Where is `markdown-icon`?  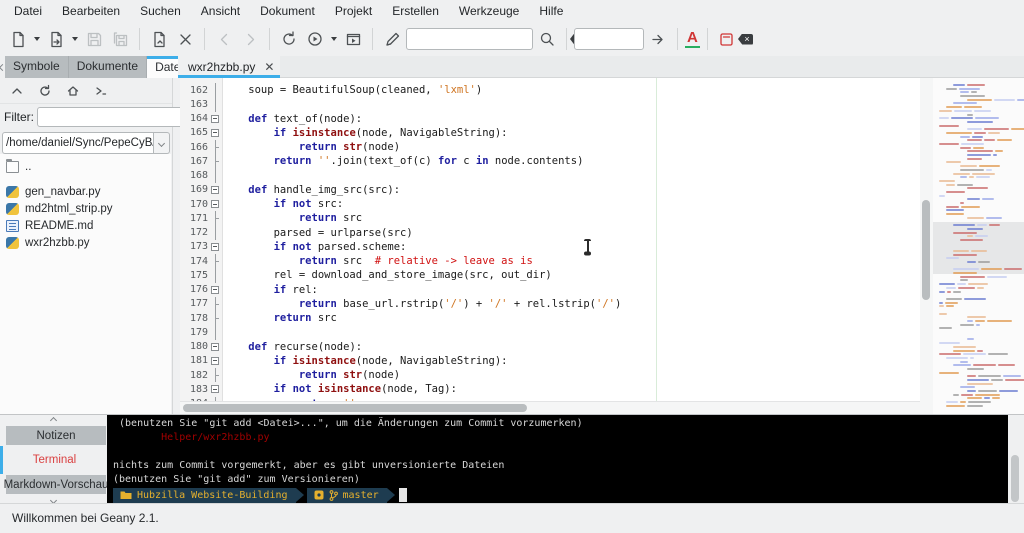 markdown-icon is located at coordinates (12, 225).